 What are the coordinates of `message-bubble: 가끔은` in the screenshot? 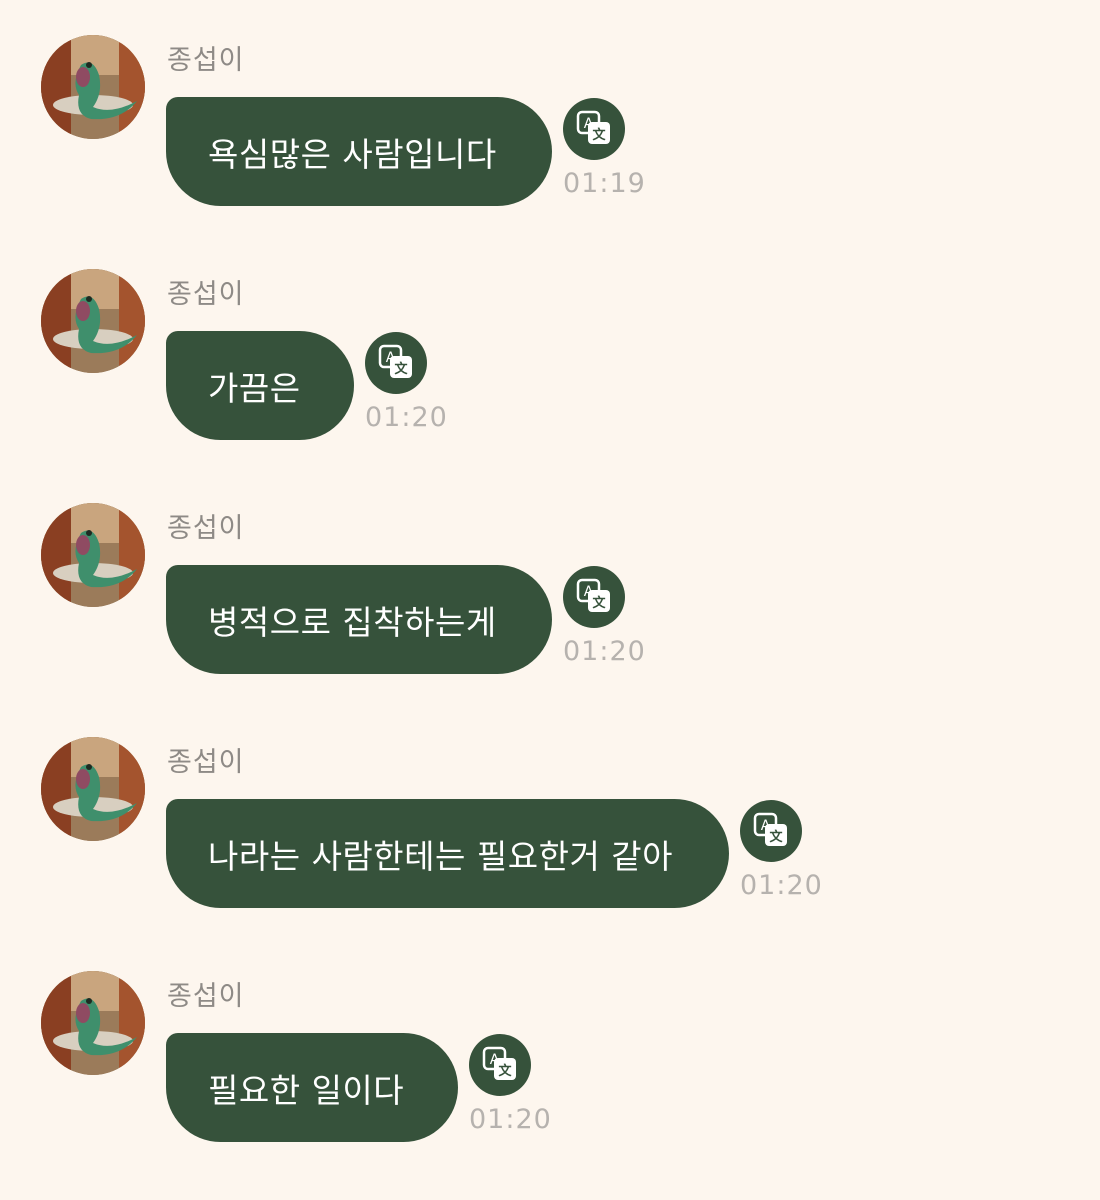 It's located at (260, 385).